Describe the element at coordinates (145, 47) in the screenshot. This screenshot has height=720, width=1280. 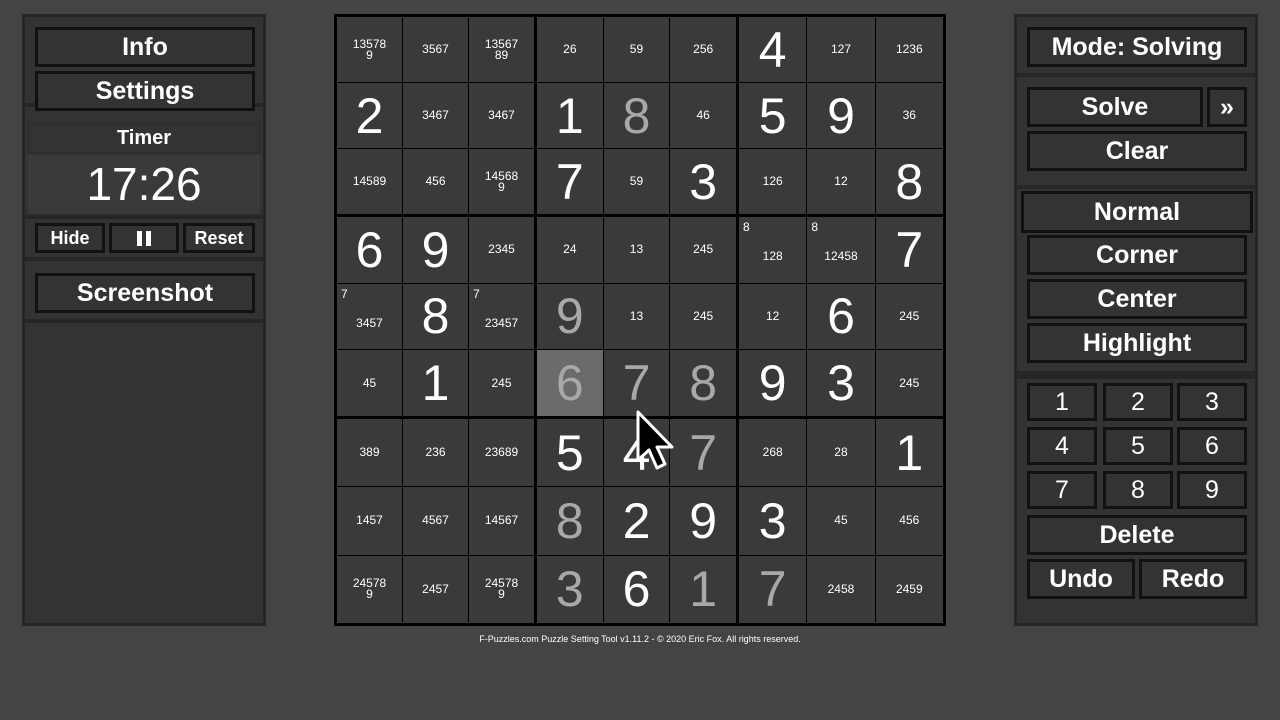
I see `info-button: Info` at that location.